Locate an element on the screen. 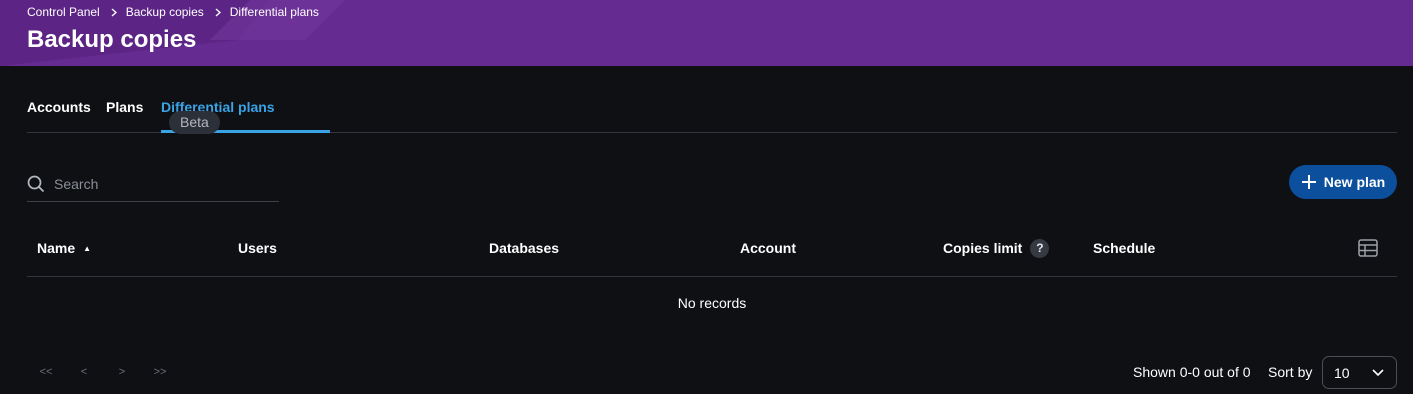 Image resolution: width=1413 pixels, height=394 pixels. tab-label: Plans is located at coordinates (125, 107).